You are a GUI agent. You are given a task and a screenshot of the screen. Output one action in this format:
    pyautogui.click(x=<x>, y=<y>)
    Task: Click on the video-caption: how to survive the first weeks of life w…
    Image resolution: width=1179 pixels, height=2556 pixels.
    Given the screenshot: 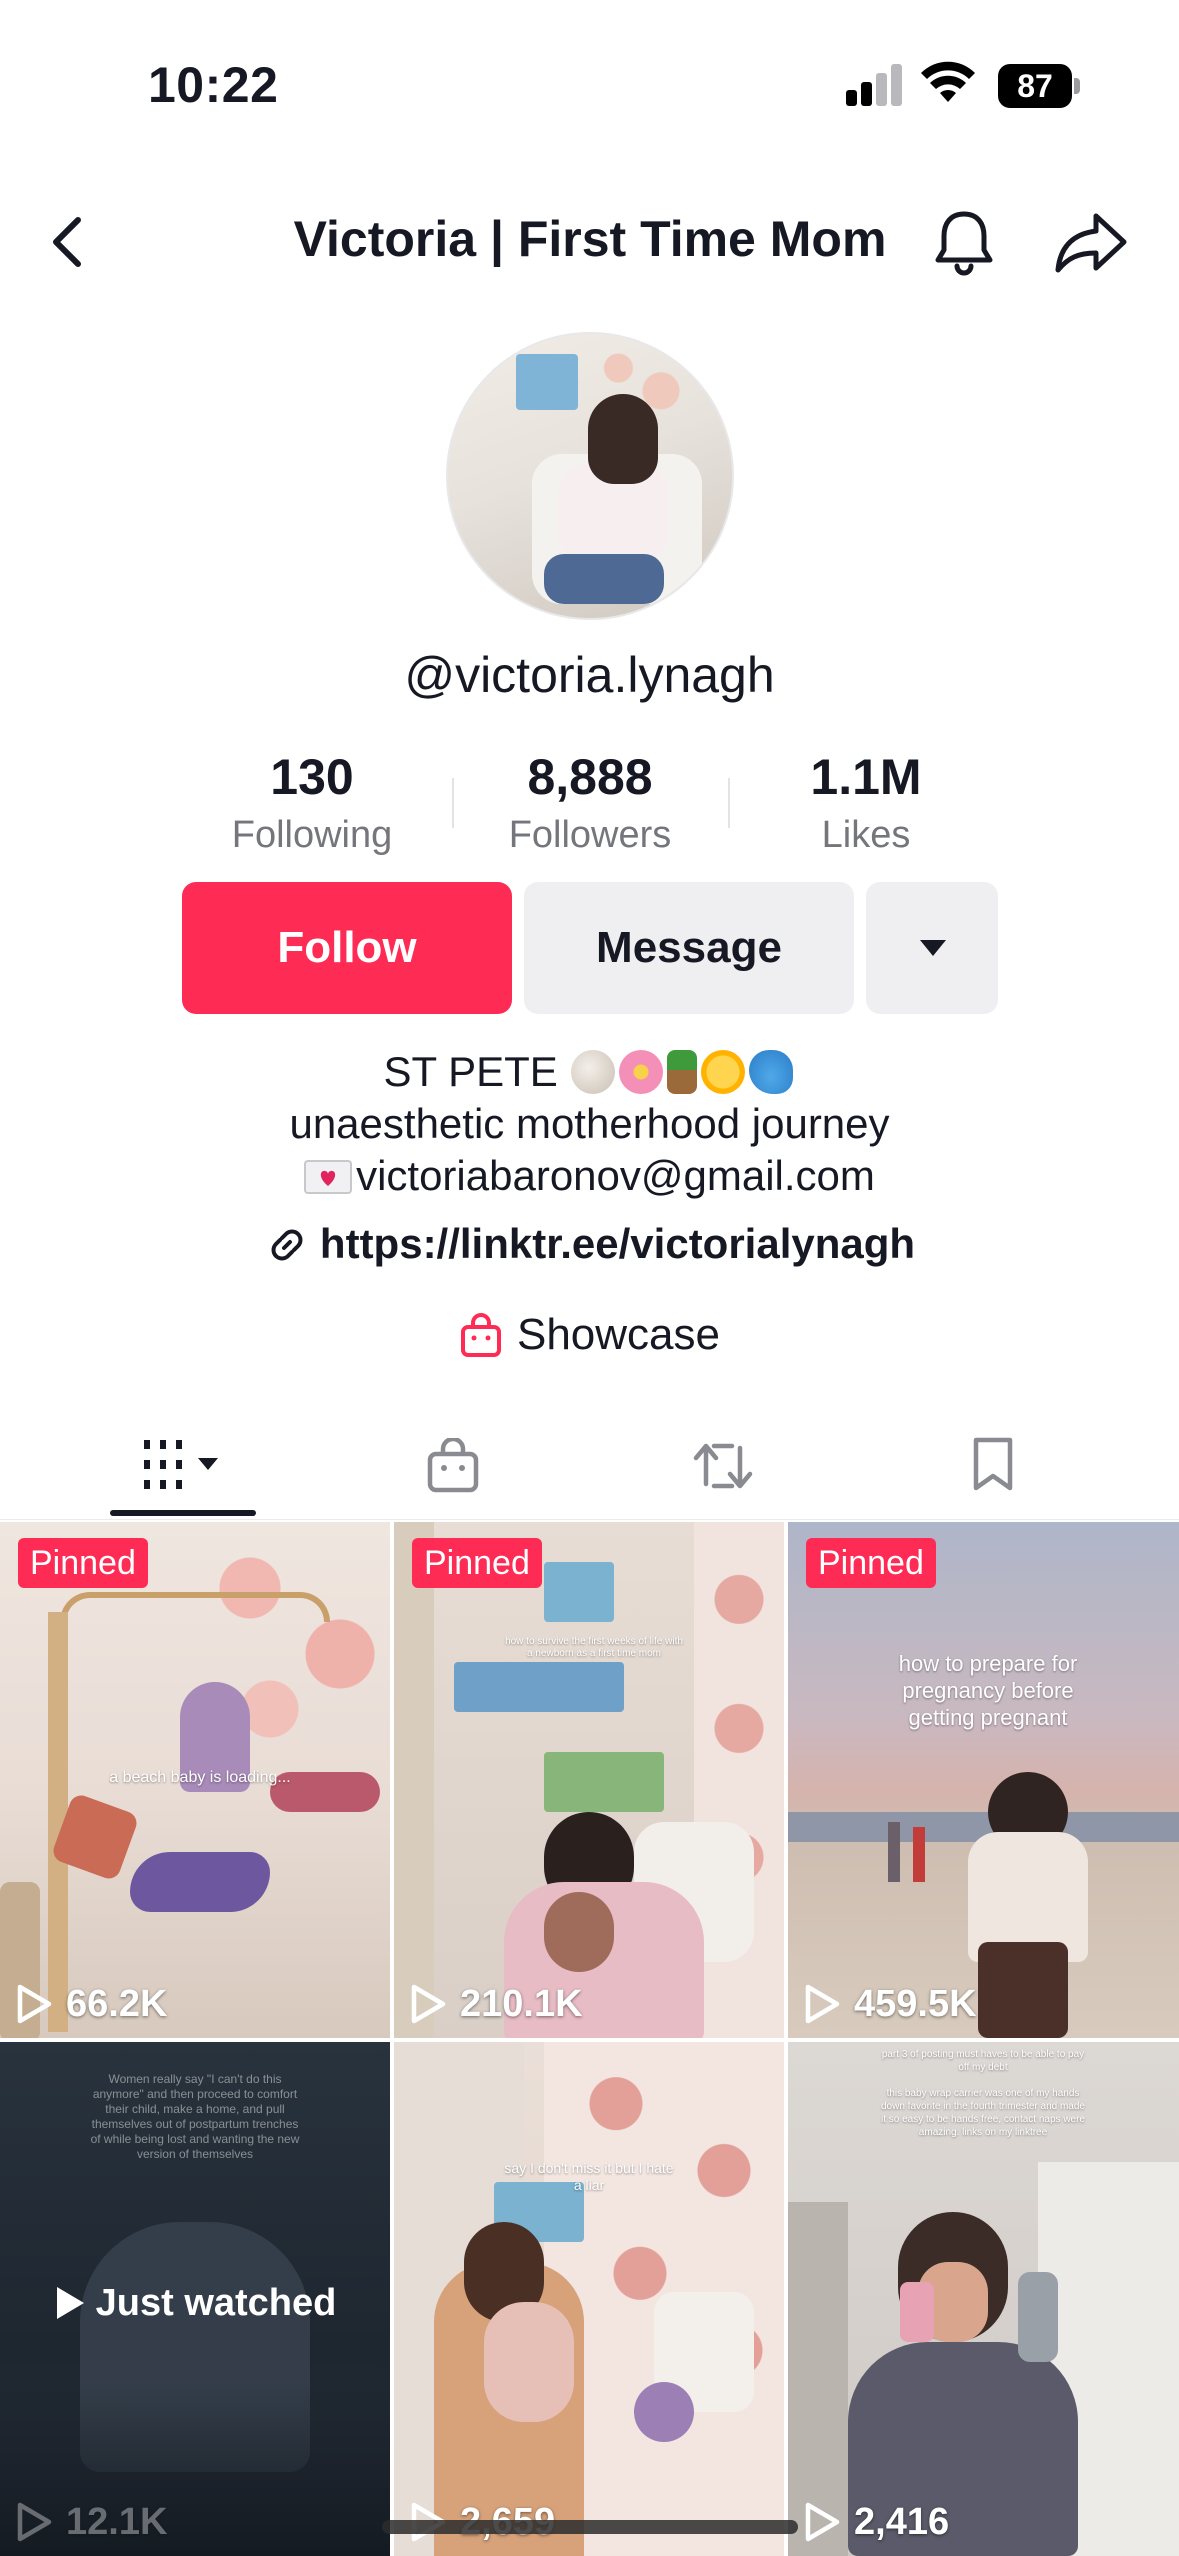 What is the action you would take?
    pyautogui.click(x=594, y=1647)
    